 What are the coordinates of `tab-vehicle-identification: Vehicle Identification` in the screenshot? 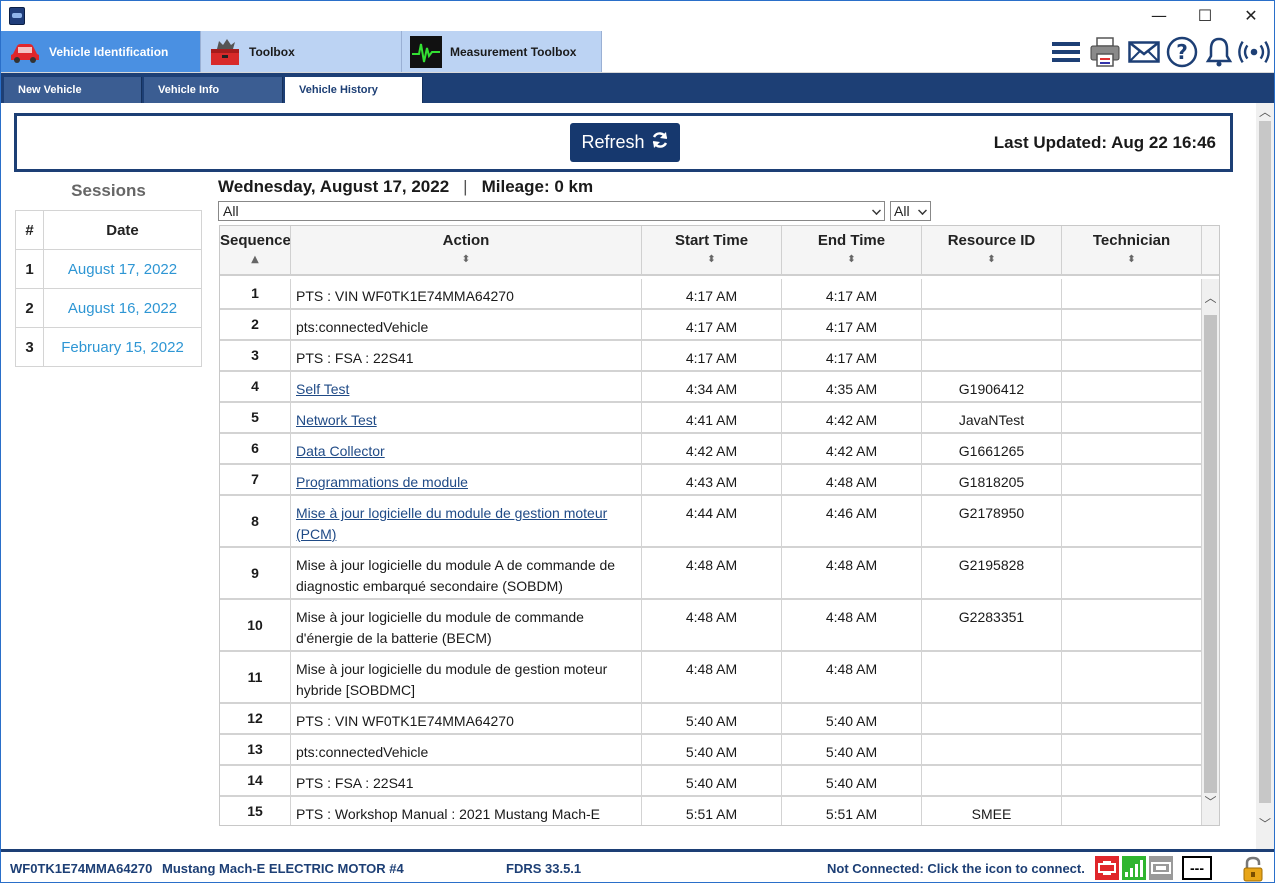 It's located at (101, 51).